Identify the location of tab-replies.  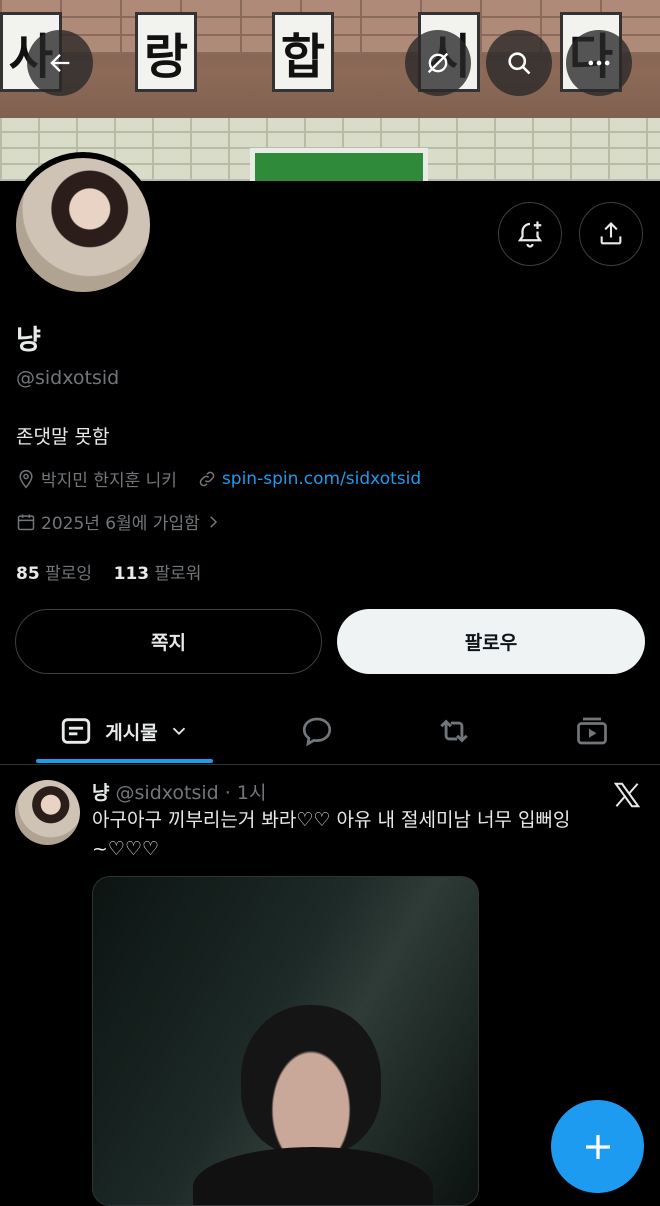
(317, 731).